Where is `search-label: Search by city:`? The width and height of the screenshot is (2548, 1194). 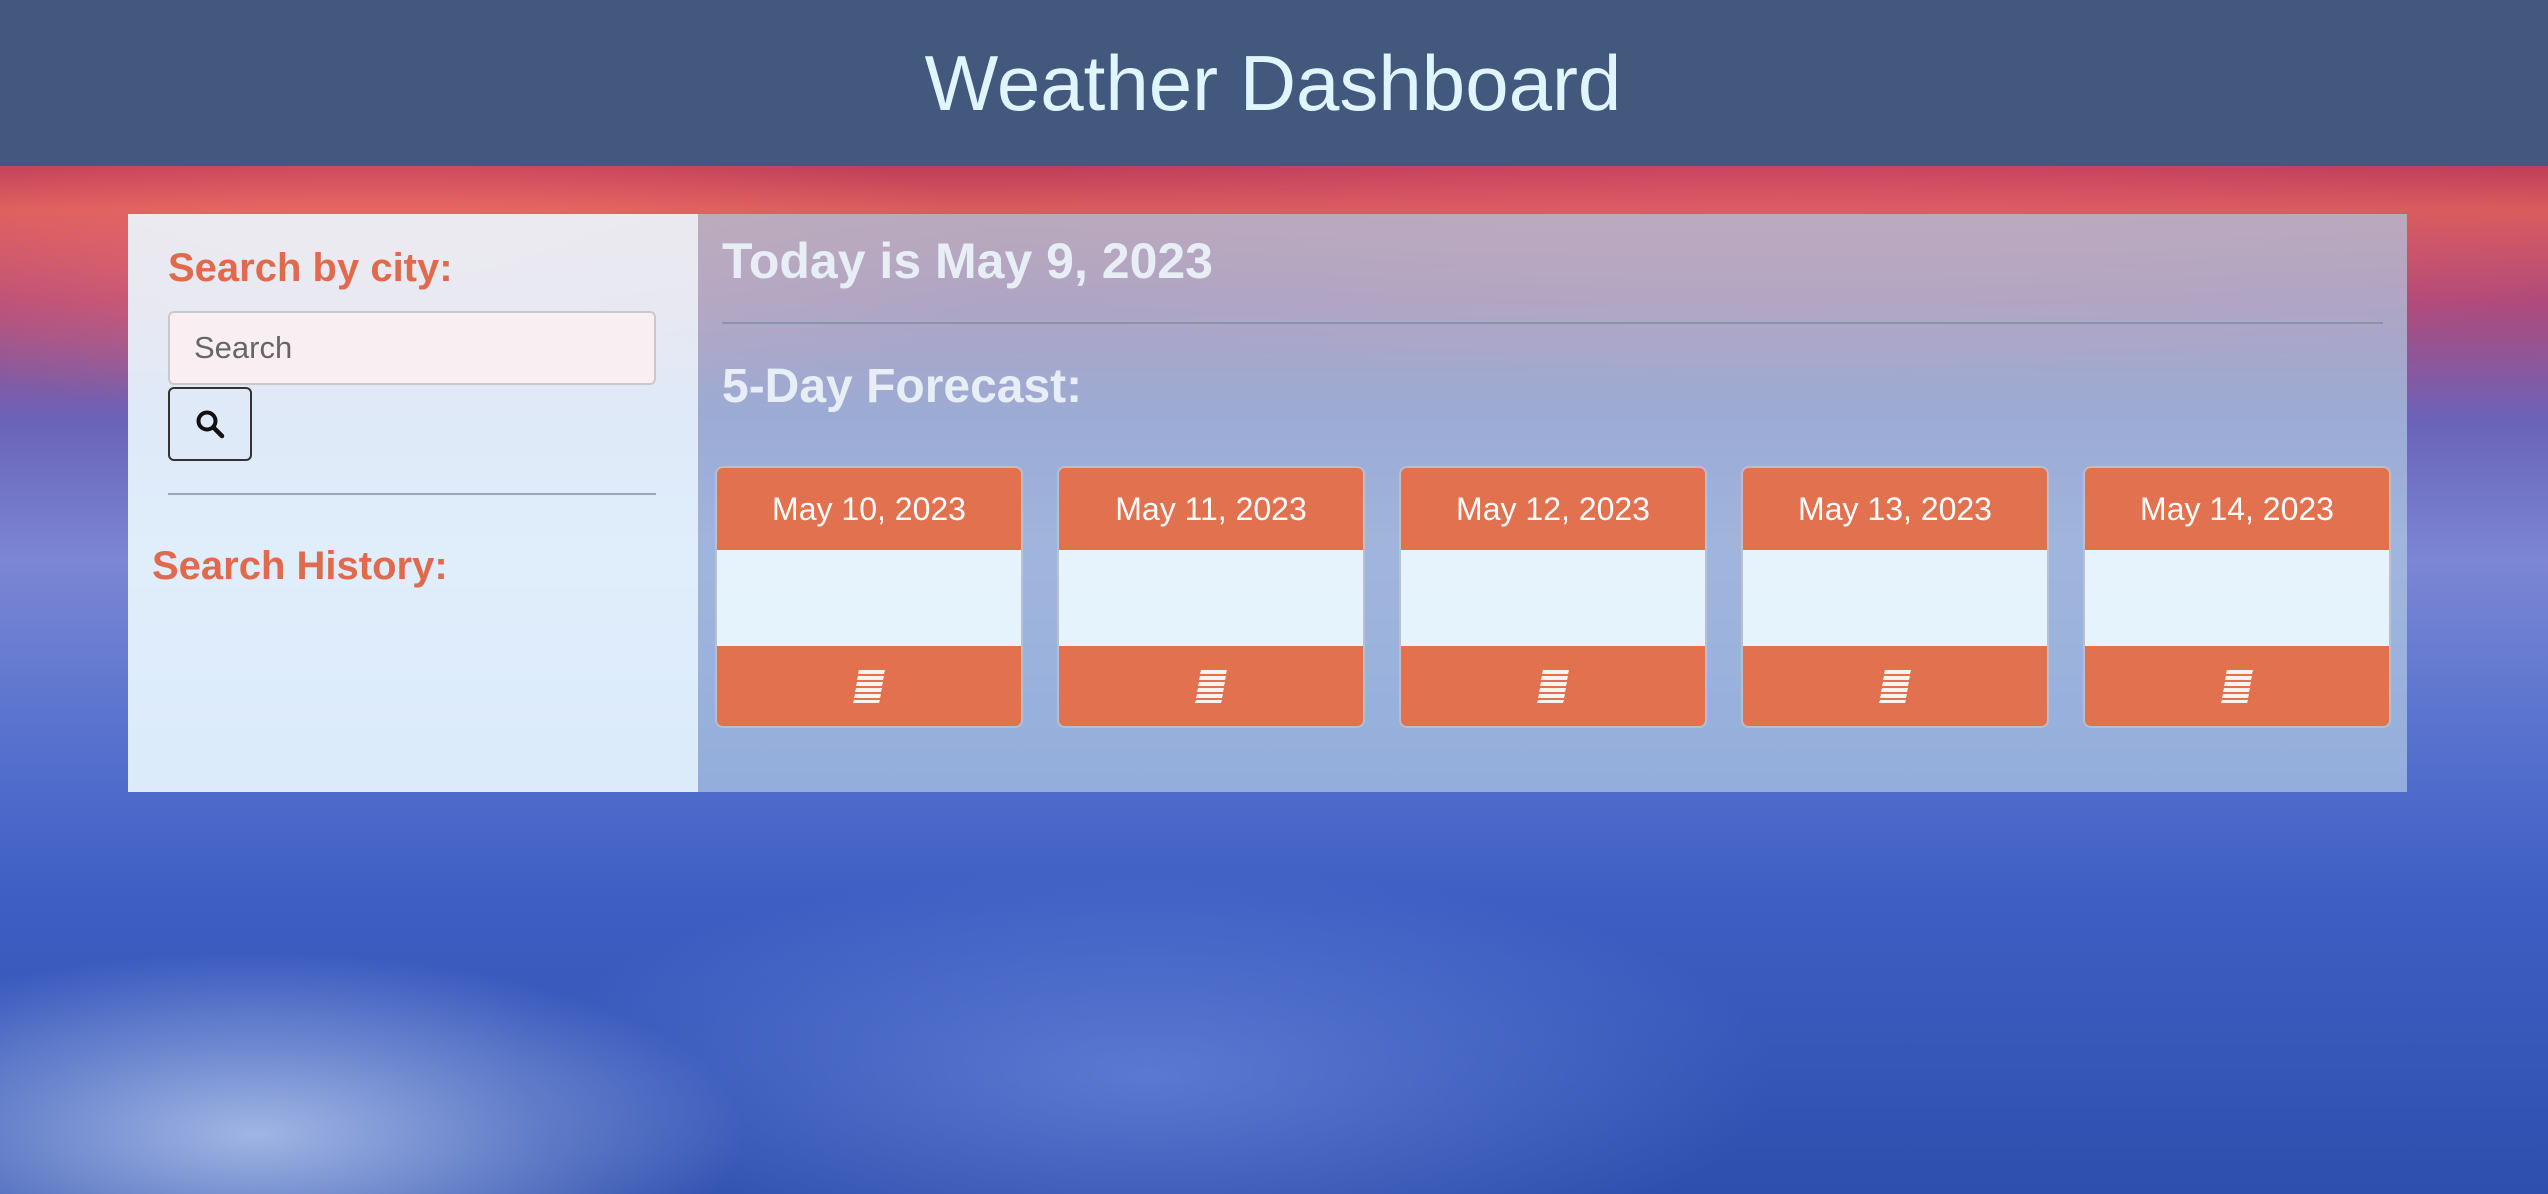
search-label: Search by city: is located at coordinates (310, 268).